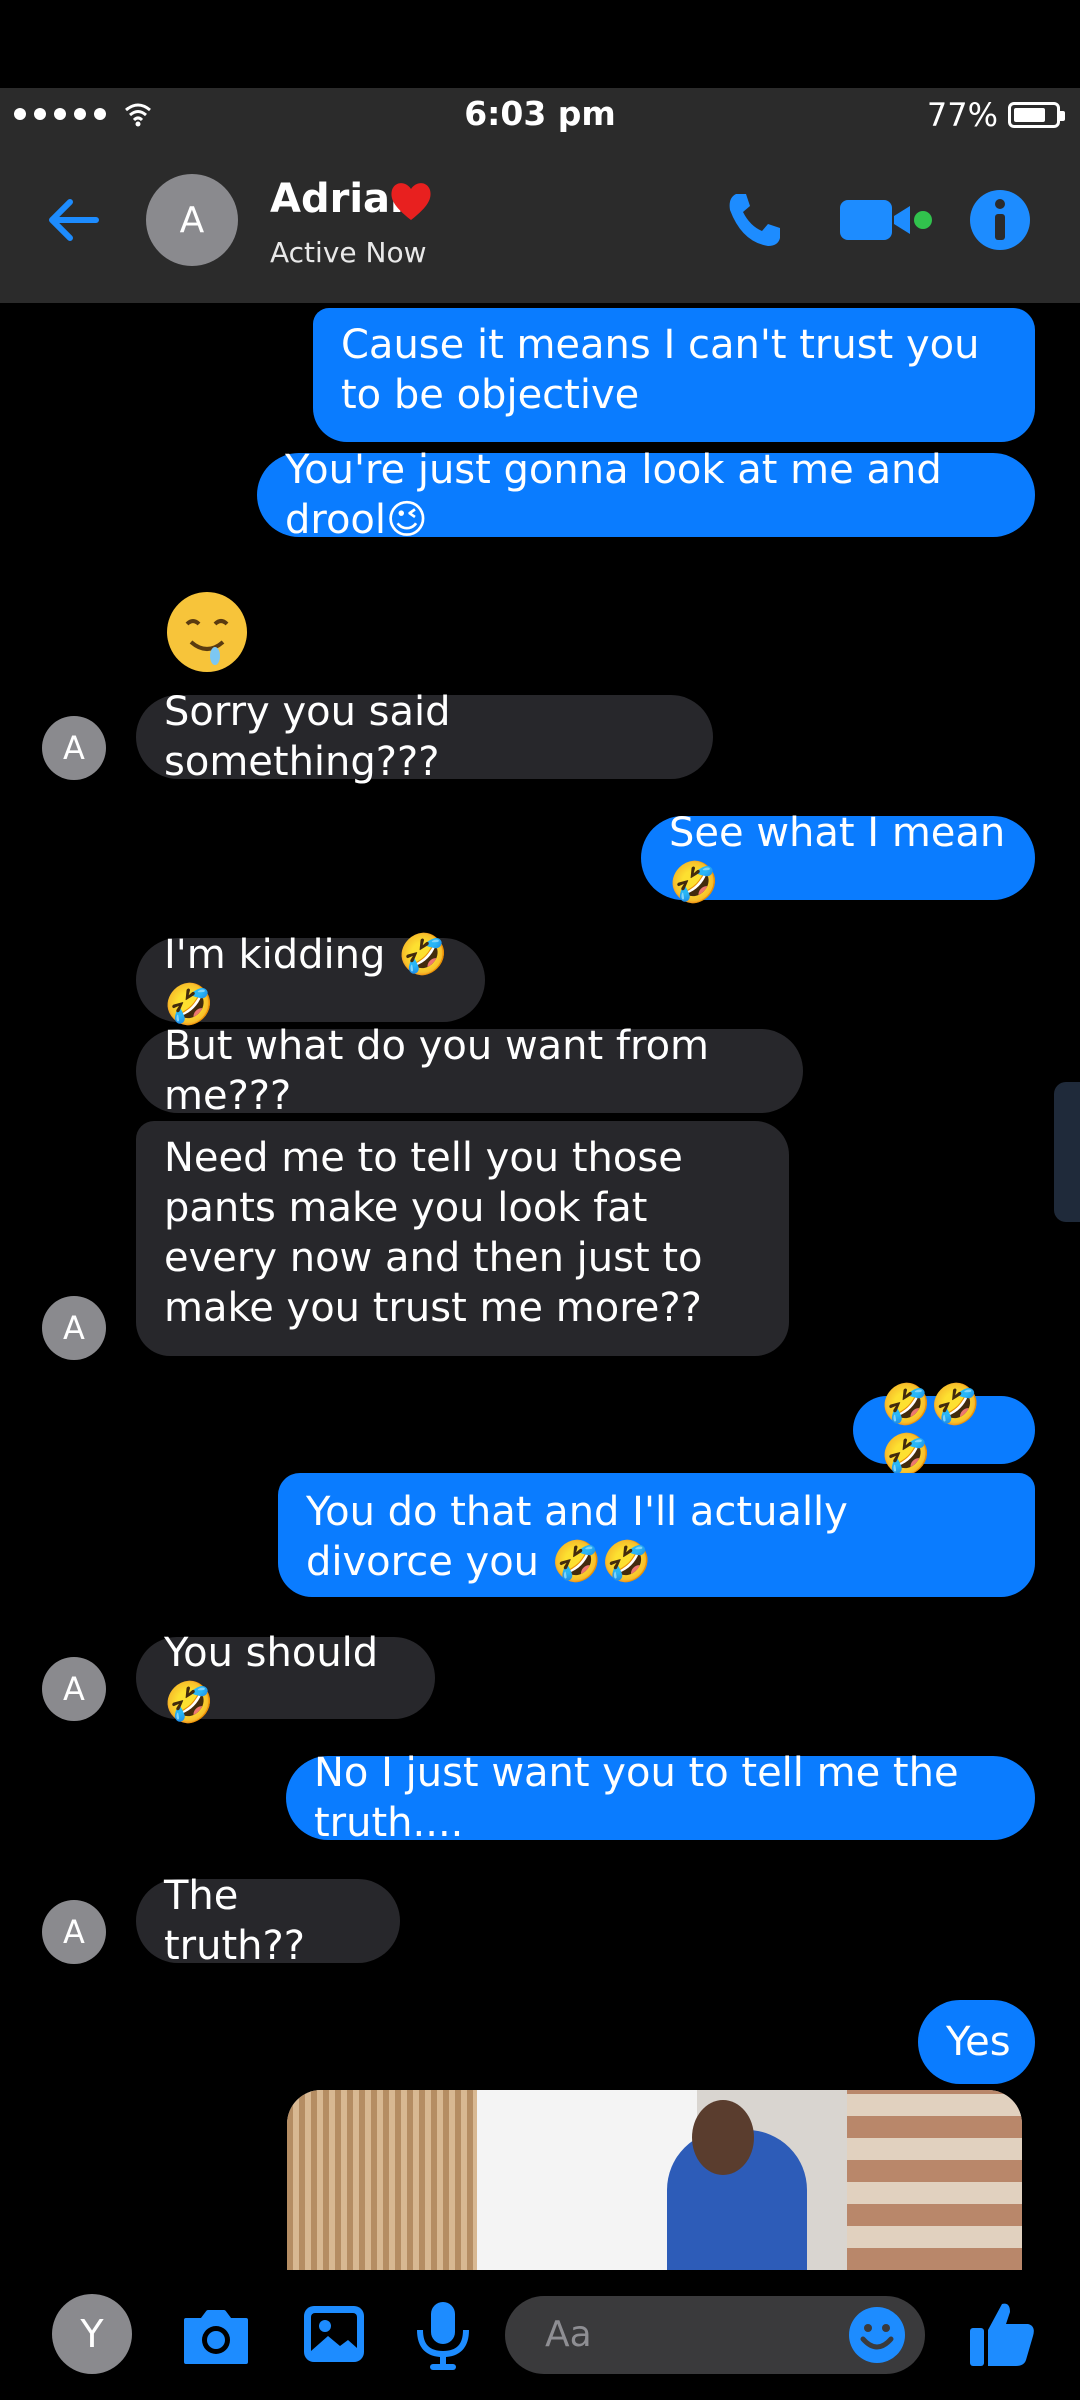  I want to click on composer-bar: Y Aa, so click(540, 2335).